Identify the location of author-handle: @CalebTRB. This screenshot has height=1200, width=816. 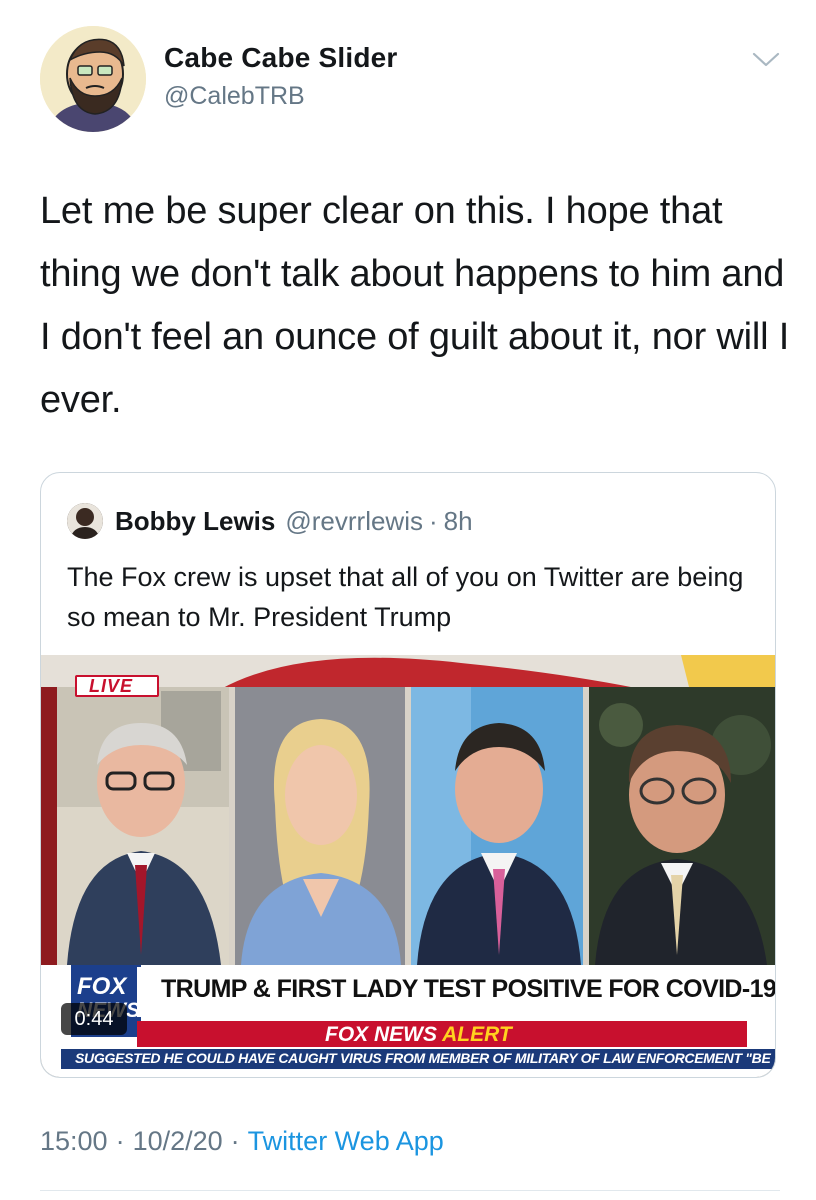
(281, 96).